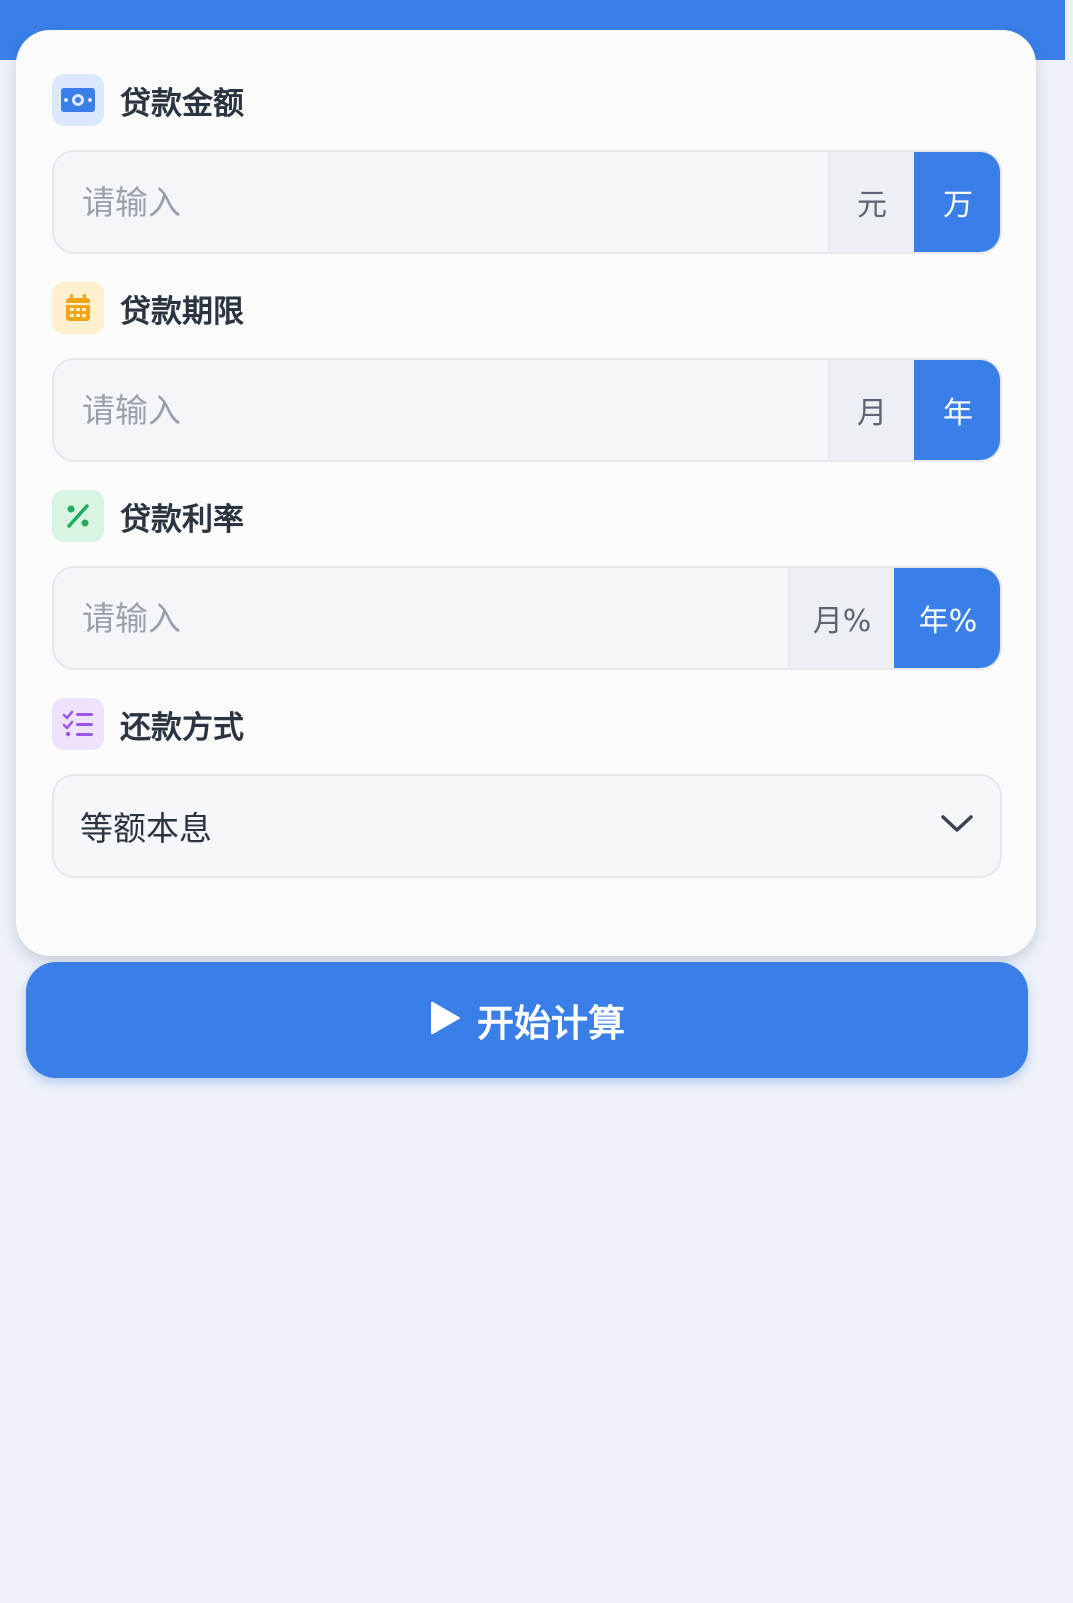 The image size is (1073, 1603). Describe the element at coordinates (182, 727) in the screenshot. I see `repayment-method-label: 还款方式` at that location.